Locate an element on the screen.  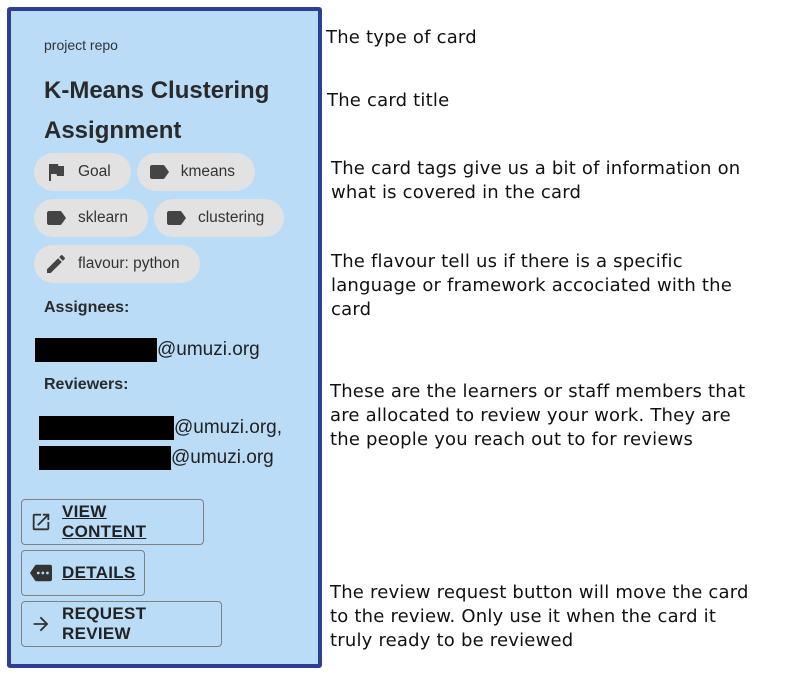
flag-icon is located at coordinates (56, 172).